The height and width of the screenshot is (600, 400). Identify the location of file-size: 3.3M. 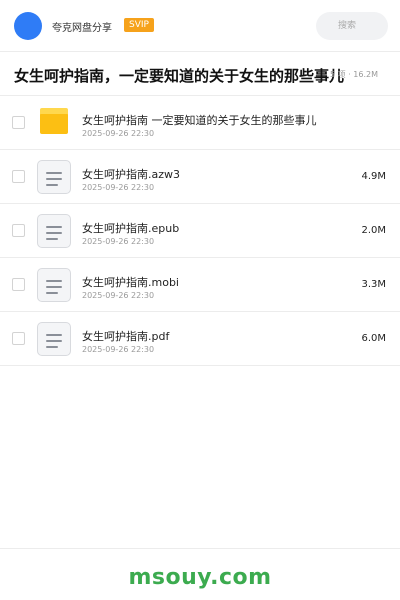
(373, 284).